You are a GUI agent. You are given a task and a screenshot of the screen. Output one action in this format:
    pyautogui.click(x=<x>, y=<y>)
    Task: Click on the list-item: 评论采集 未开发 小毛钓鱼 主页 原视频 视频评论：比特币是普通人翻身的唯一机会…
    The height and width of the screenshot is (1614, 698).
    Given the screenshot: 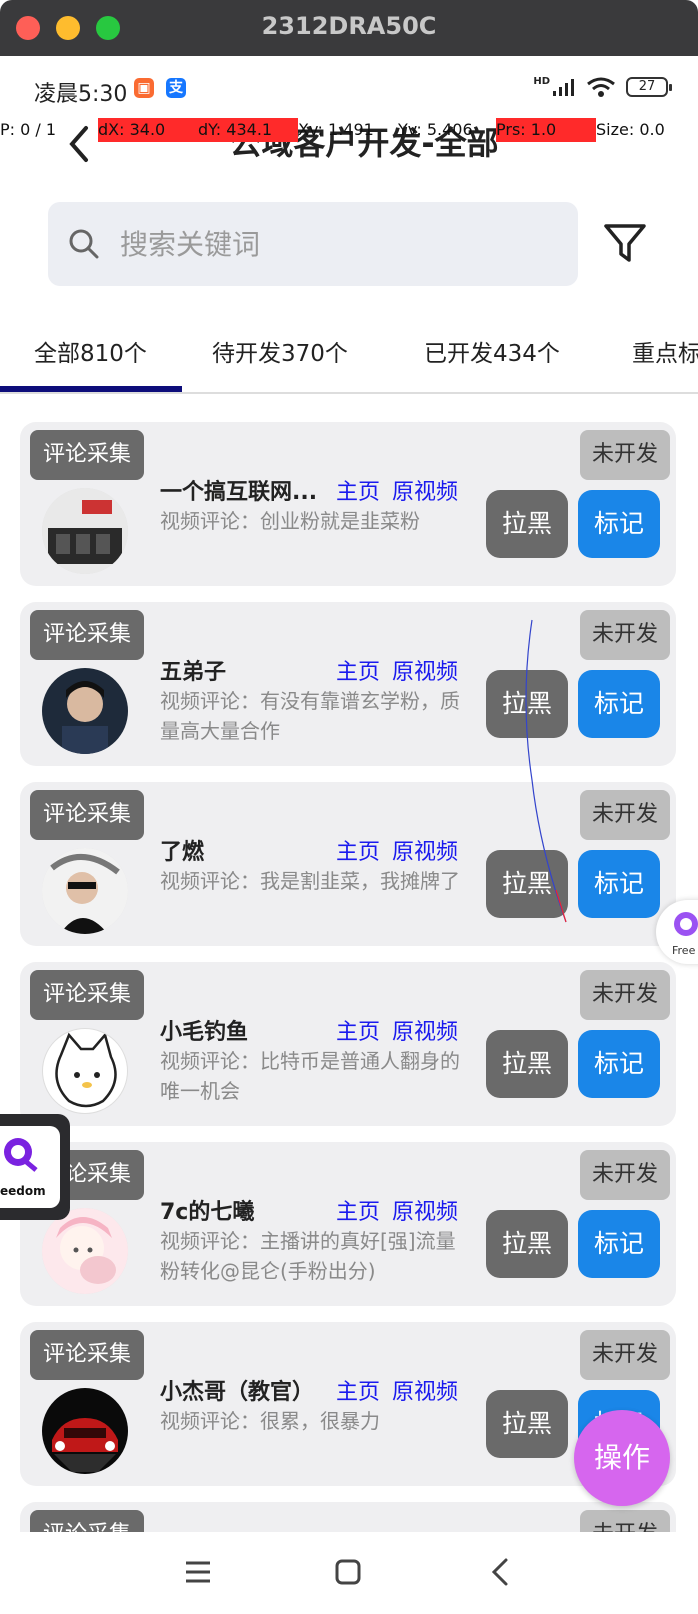 What is the action you would take?
    pyautogui.click(x=348, y=1044)
    